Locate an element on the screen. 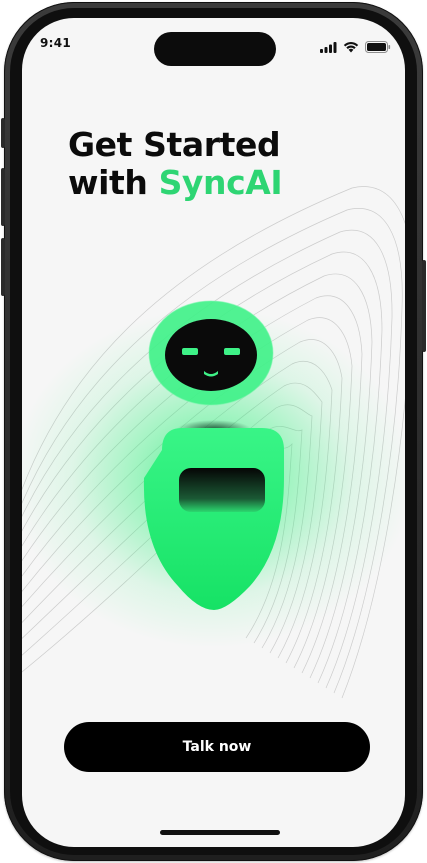  dynamic-island is located at coordinates (215, 49).